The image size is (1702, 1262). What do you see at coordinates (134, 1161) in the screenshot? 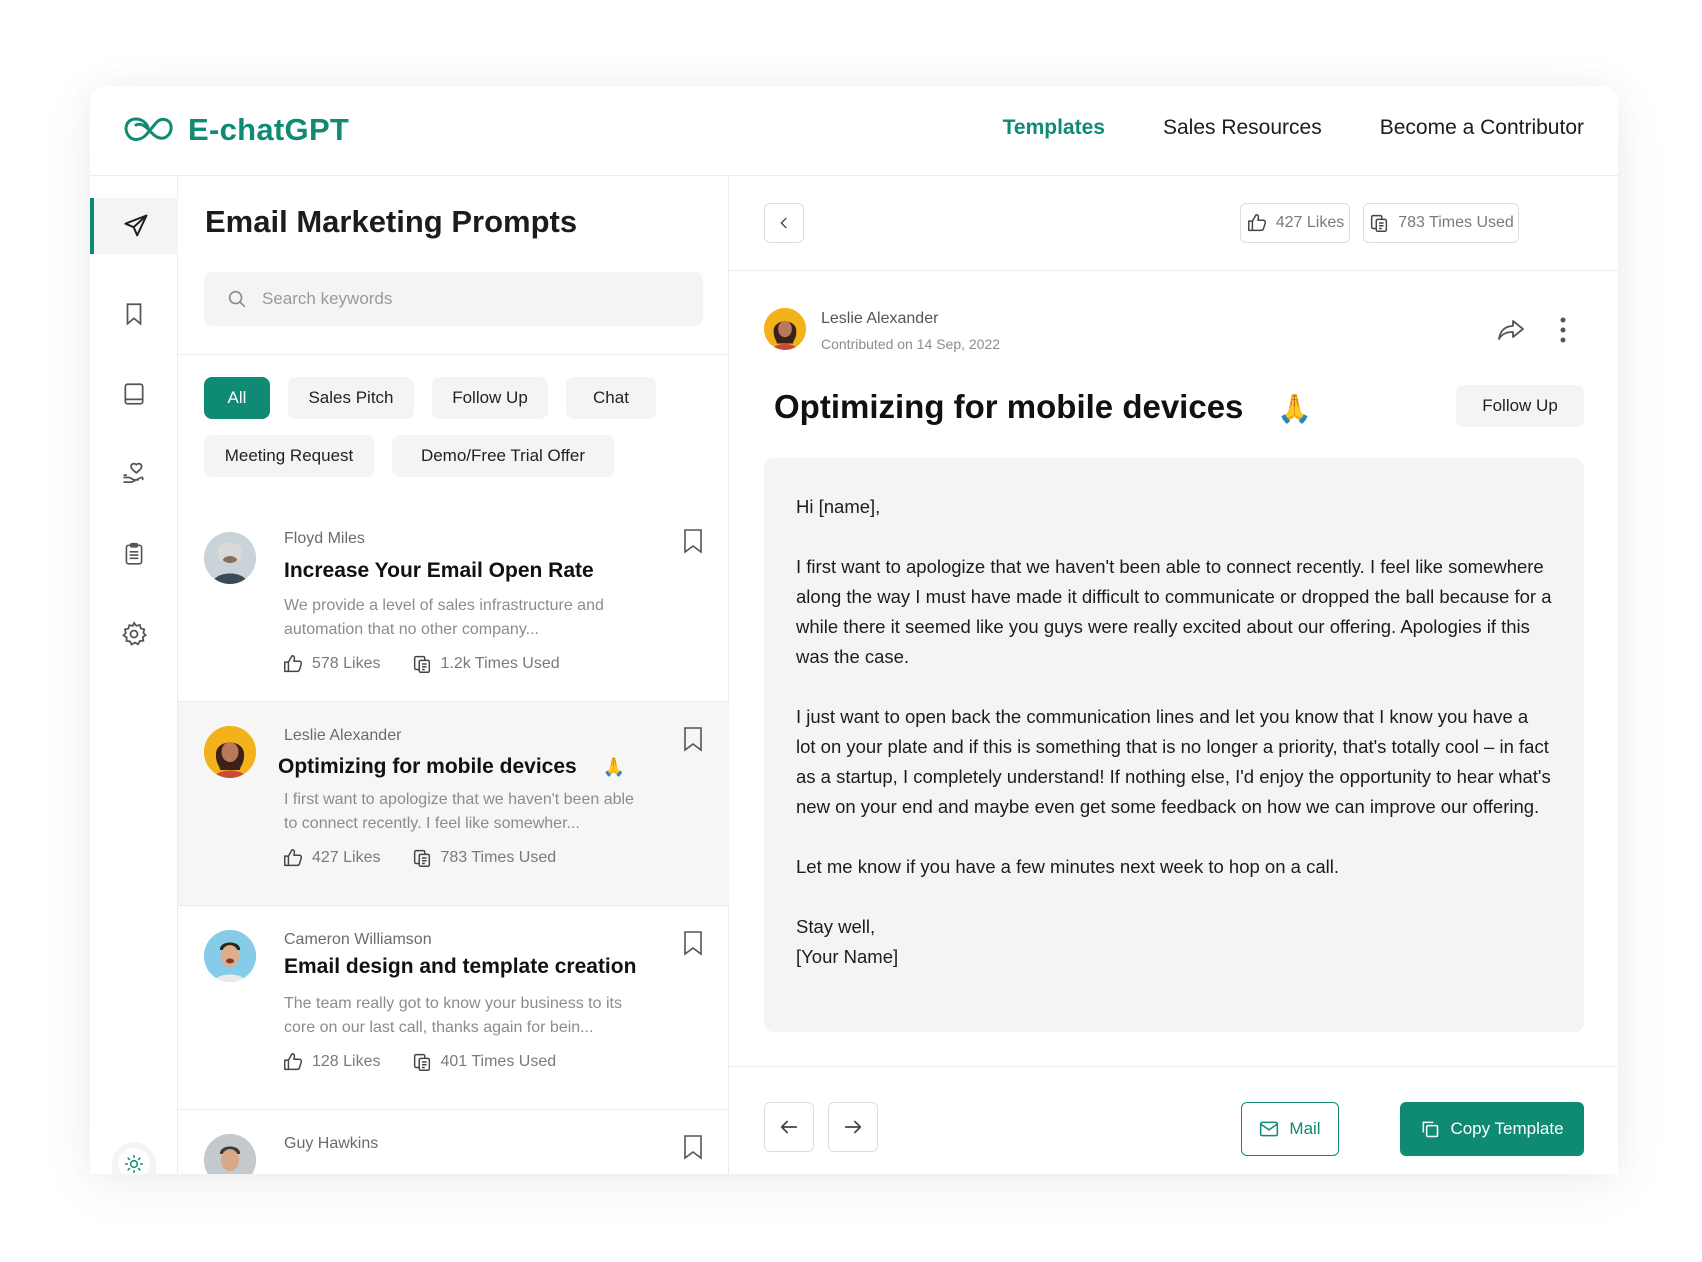
I see `sun-icon` at bounding box center [134, 1161].